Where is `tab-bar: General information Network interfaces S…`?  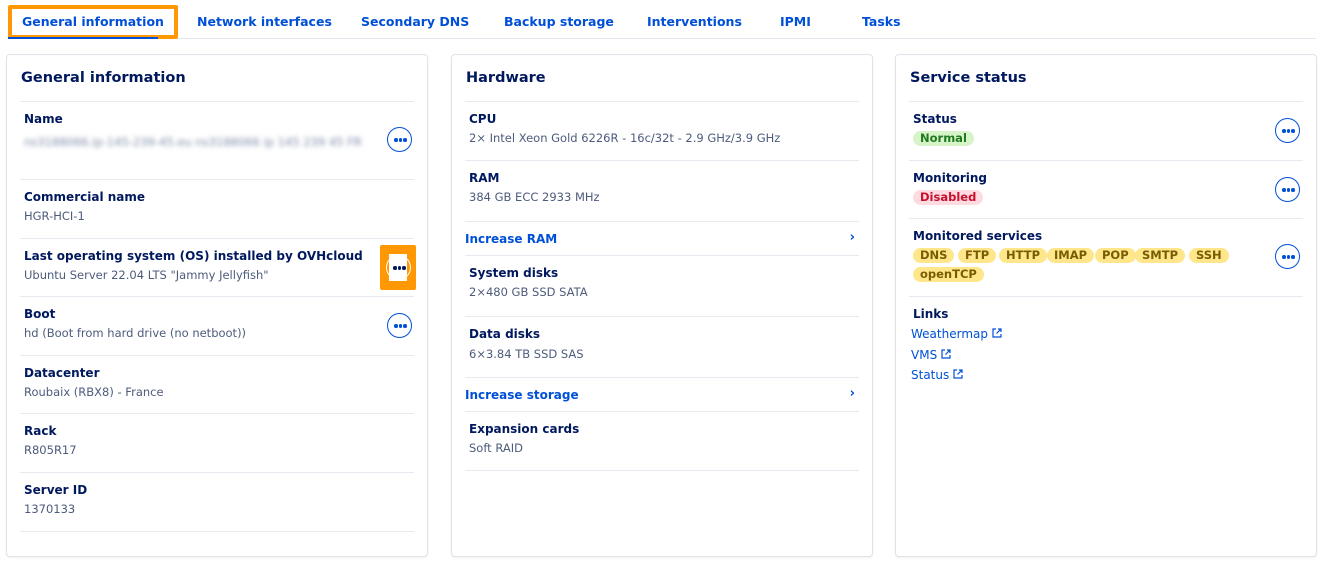
tab-bar: General information Network interfaces S… is located at coordinates (662, 19).